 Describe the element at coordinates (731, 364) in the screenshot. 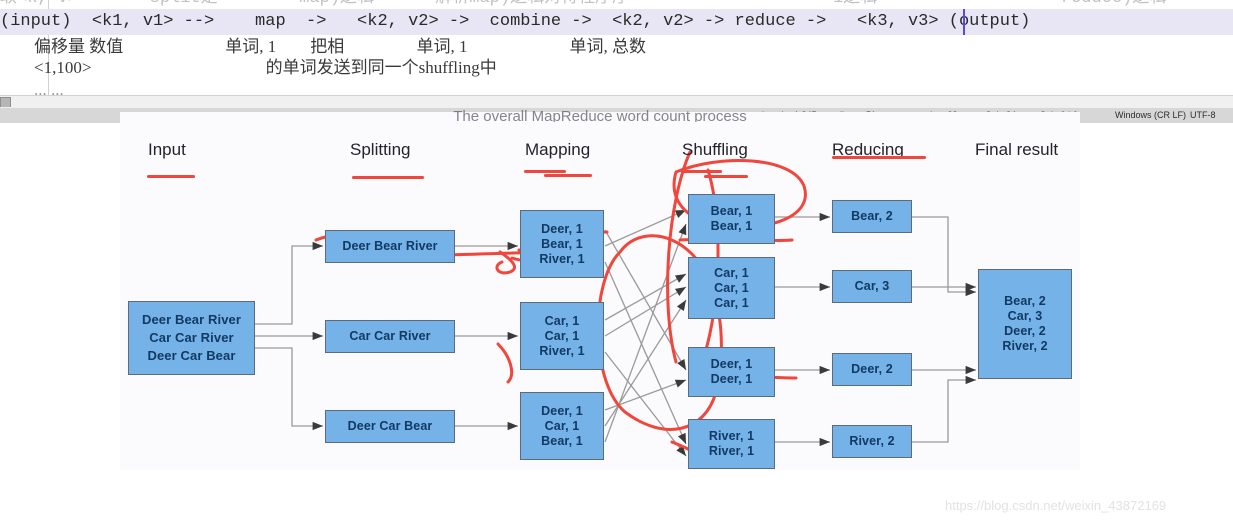

I see `shuffling-deer-line-1: Deer, 1` at that location.